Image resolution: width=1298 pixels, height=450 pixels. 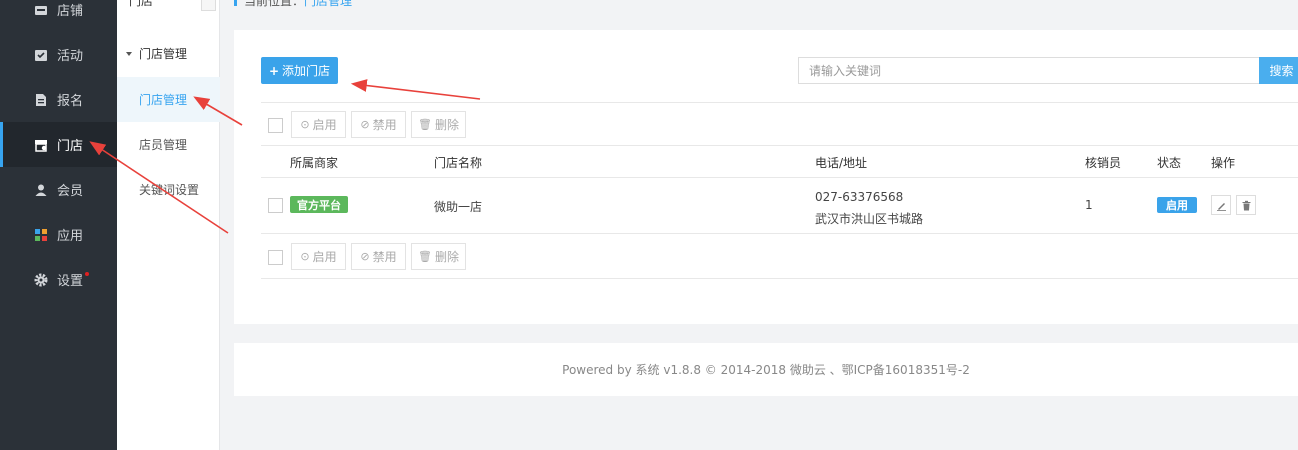 I want to click on search-label: 搜索, so click(x=1281, y=71).